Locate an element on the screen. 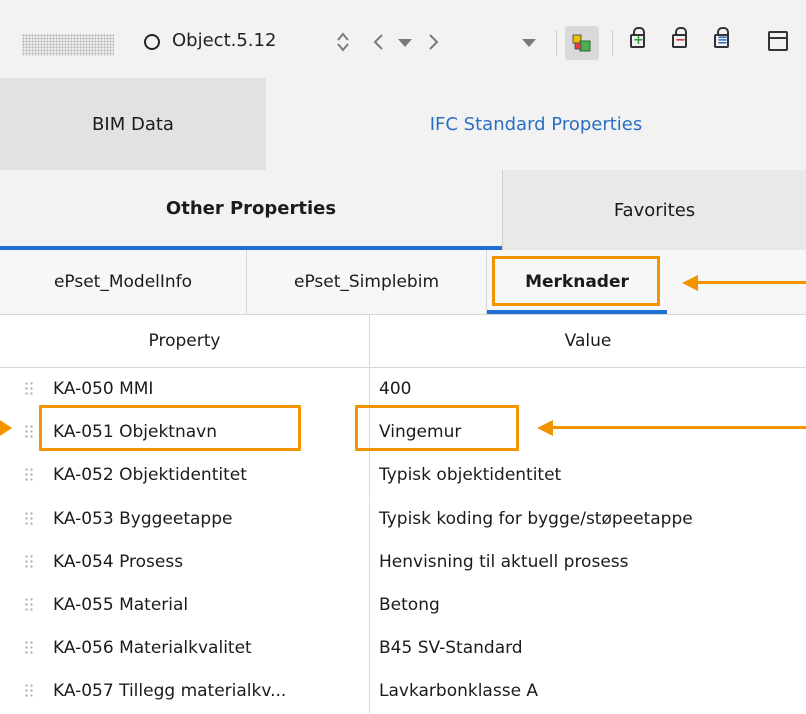 The image size is (806, 714). object-name: Object.5.12 is located at coordinates (224, 40).